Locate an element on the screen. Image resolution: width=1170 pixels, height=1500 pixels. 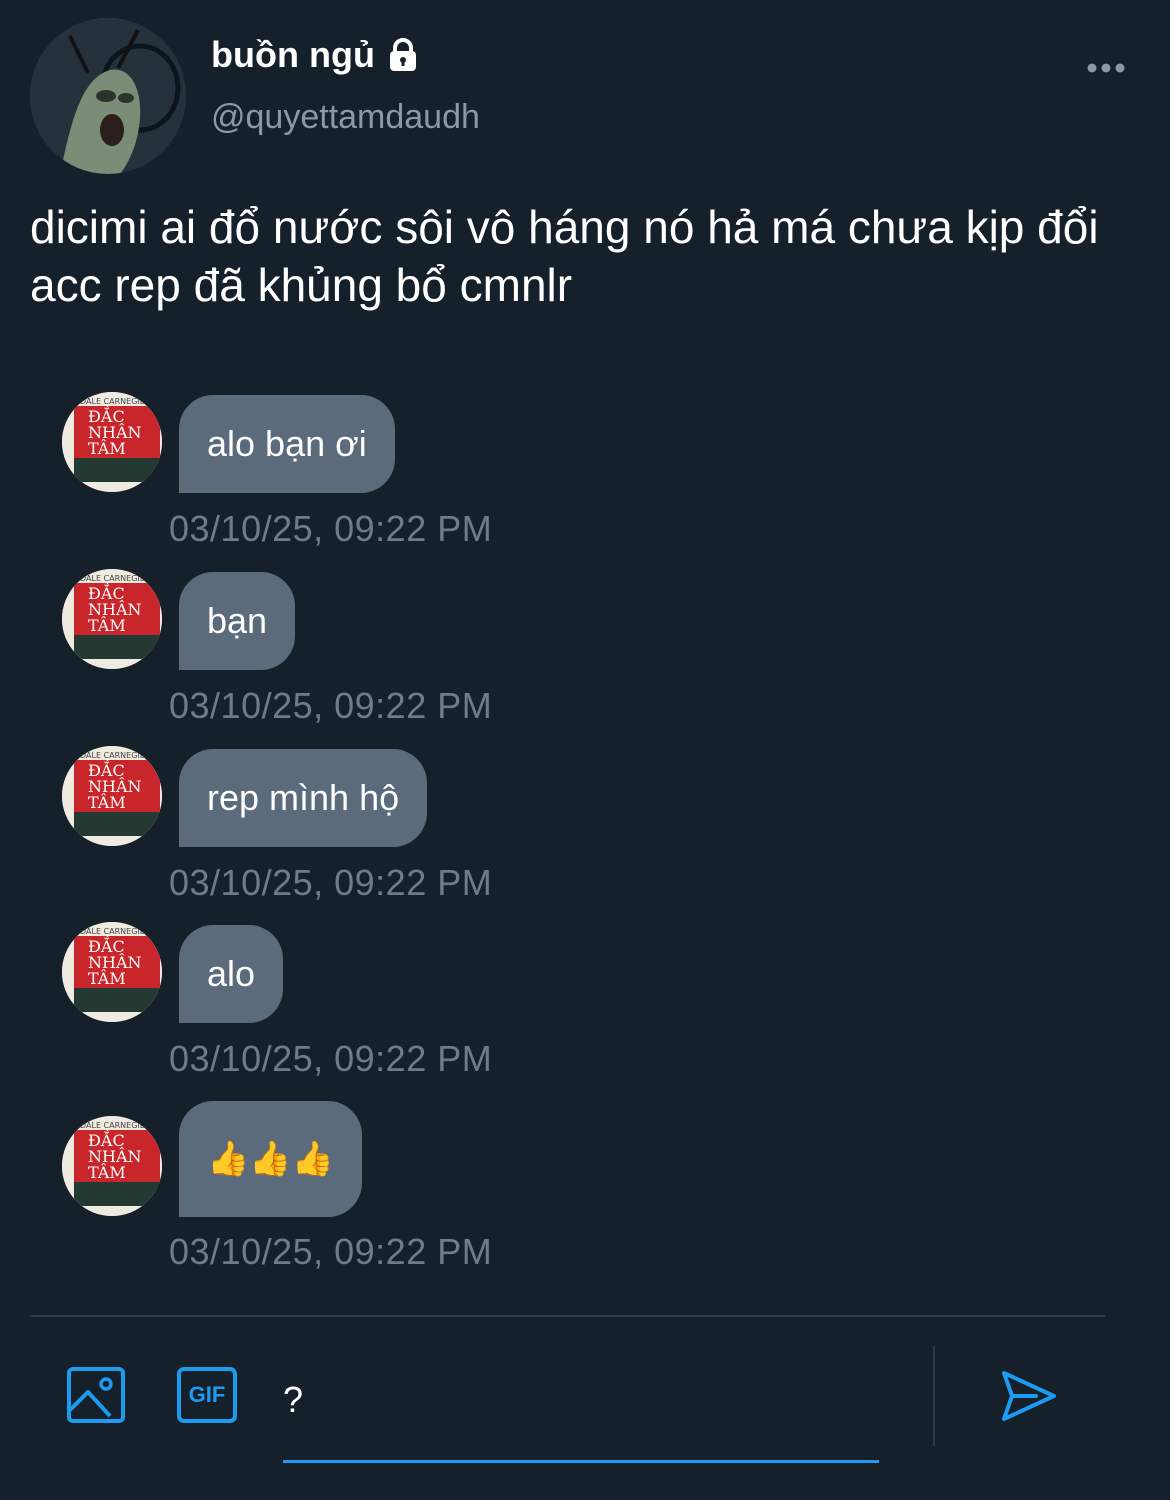
image-icon is located at coordinates (96, 1395).